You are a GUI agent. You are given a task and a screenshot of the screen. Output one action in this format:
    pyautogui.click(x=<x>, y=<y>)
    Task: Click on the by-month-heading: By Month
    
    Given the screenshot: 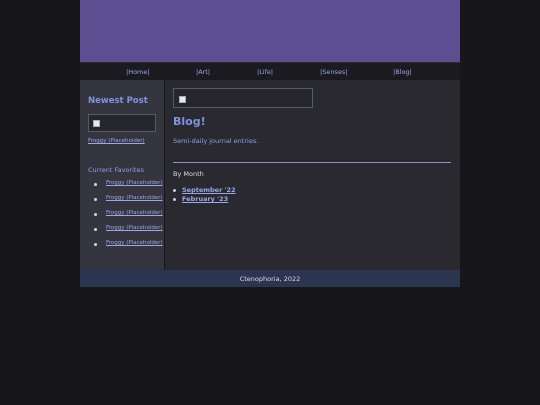 What is the action you would take?
    pyautogui.click(x=188, y=174)
    